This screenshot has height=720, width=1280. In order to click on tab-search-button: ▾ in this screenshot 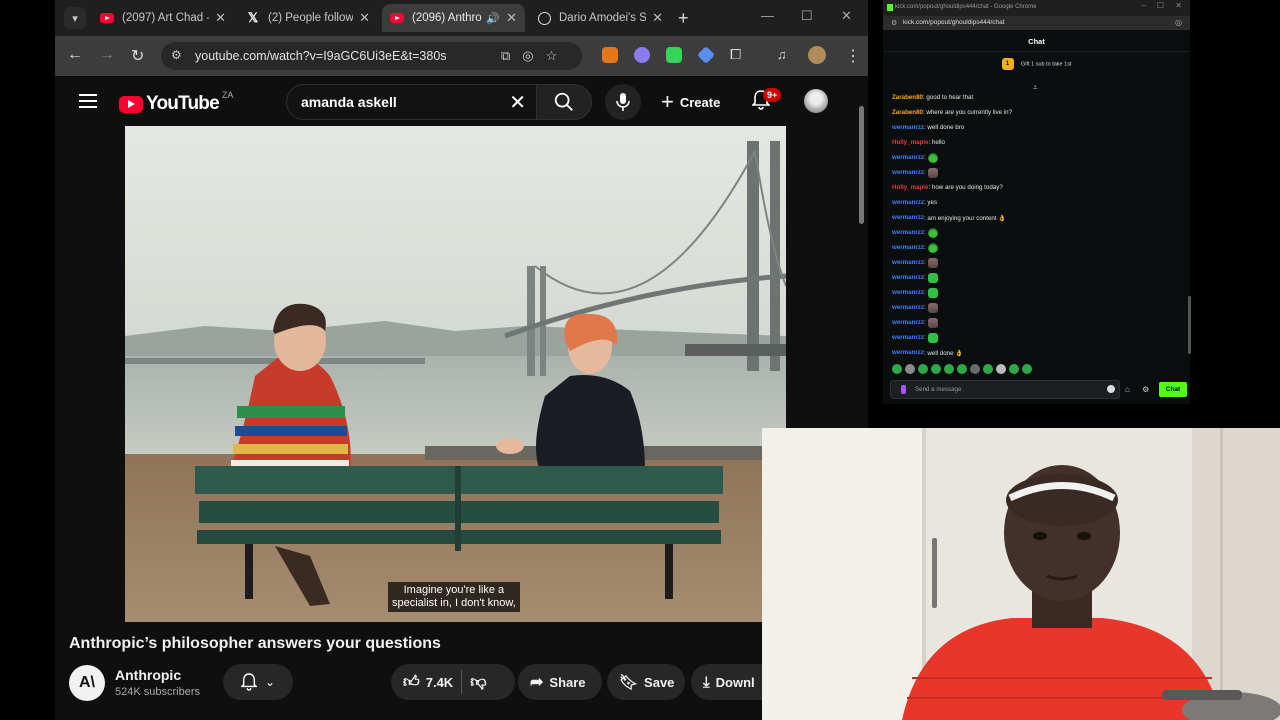, I will do `click(75, 18)`.